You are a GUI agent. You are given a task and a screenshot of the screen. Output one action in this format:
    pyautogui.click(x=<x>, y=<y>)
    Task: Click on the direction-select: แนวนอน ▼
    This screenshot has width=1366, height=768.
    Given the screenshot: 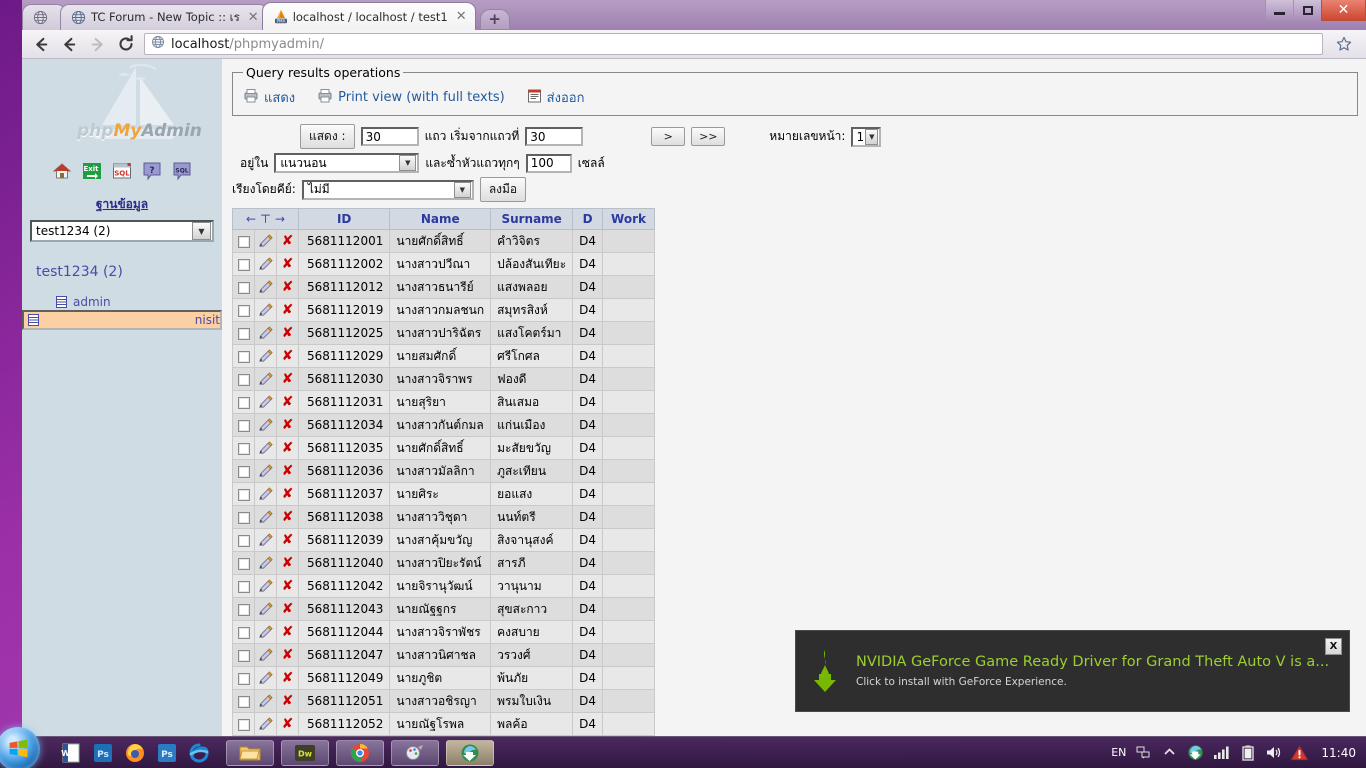 What is the action you would take?
    pyautogui.click(x=347, y=163)
    